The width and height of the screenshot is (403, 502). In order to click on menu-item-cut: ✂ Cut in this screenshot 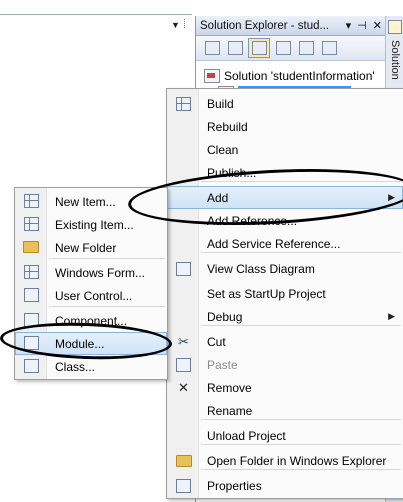, I will do `click(285, 341)`.